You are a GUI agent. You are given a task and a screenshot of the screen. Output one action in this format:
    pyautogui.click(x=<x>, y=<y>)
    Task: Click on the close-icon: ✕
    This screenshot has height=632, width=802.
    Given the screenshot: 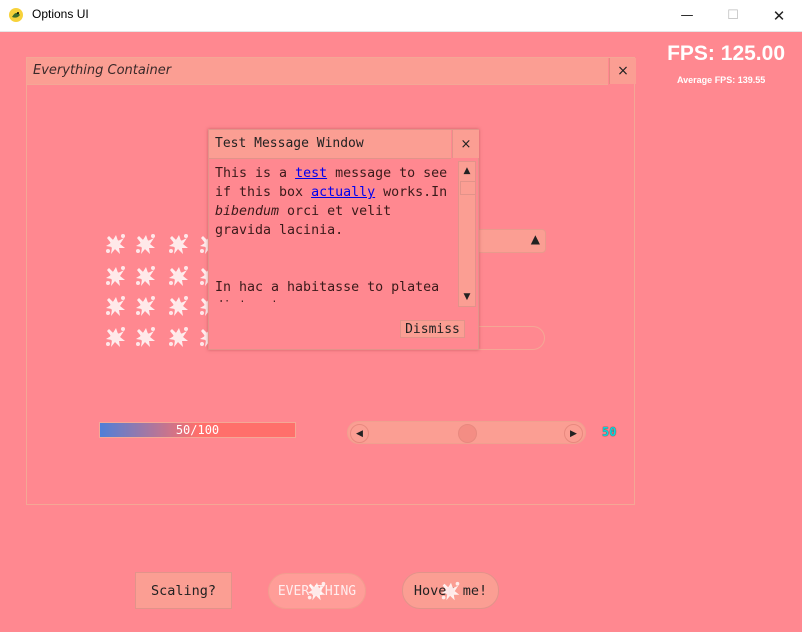 What is the action you would take?
    pyautogui.click(x=779, y=15)
    